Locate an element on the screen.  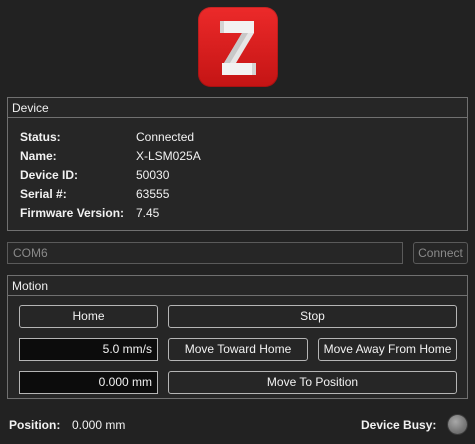
serial-label: Serial #: is located at coordinates (43, 194).